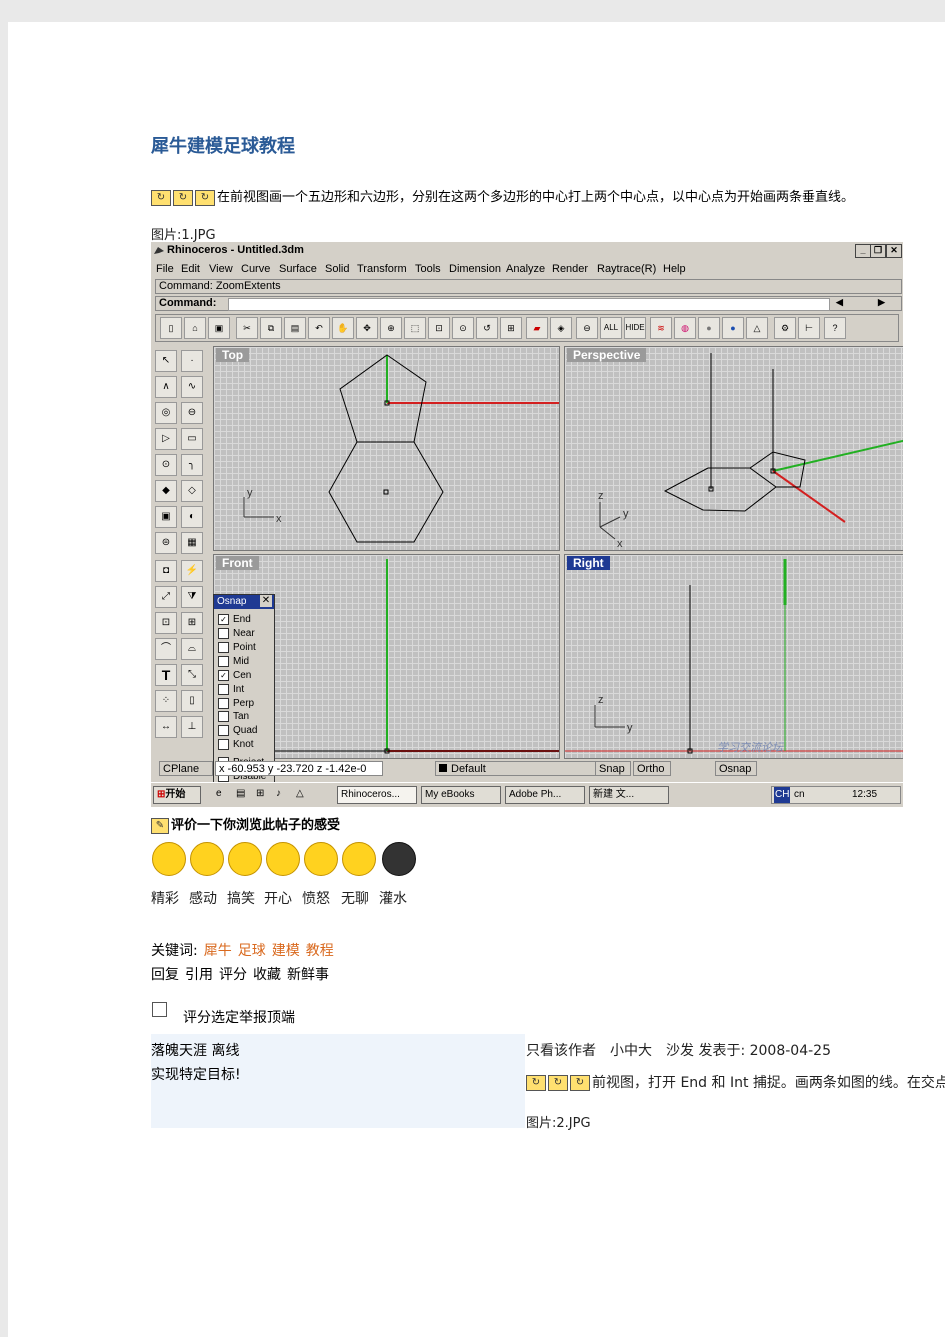 Image resolution: width=945 pixels, height=1337 pixels. Describe the element at coordinates (282, 795) in the screenshot. I see `media-icon: ♪` at that location.